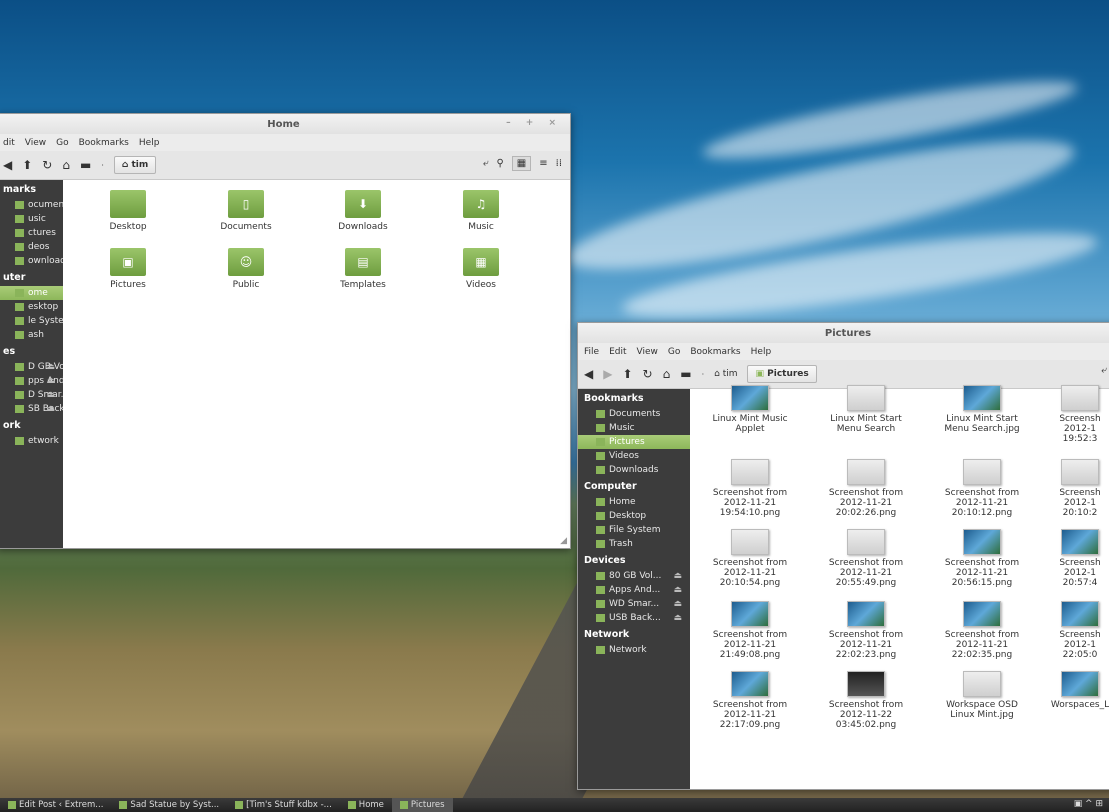  What do you see at coordinates (9, 143) in the screenshot?
I see `menu-item: dit` at bounding box center [9, 143].